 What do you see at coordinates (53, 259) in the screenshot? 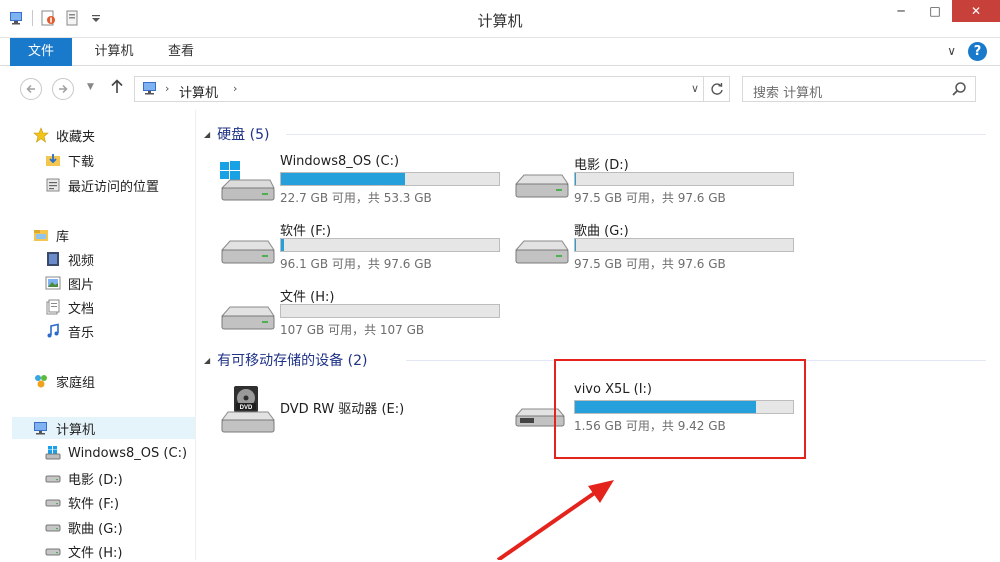
I see `video-icon` at bounding box center [53, 259].